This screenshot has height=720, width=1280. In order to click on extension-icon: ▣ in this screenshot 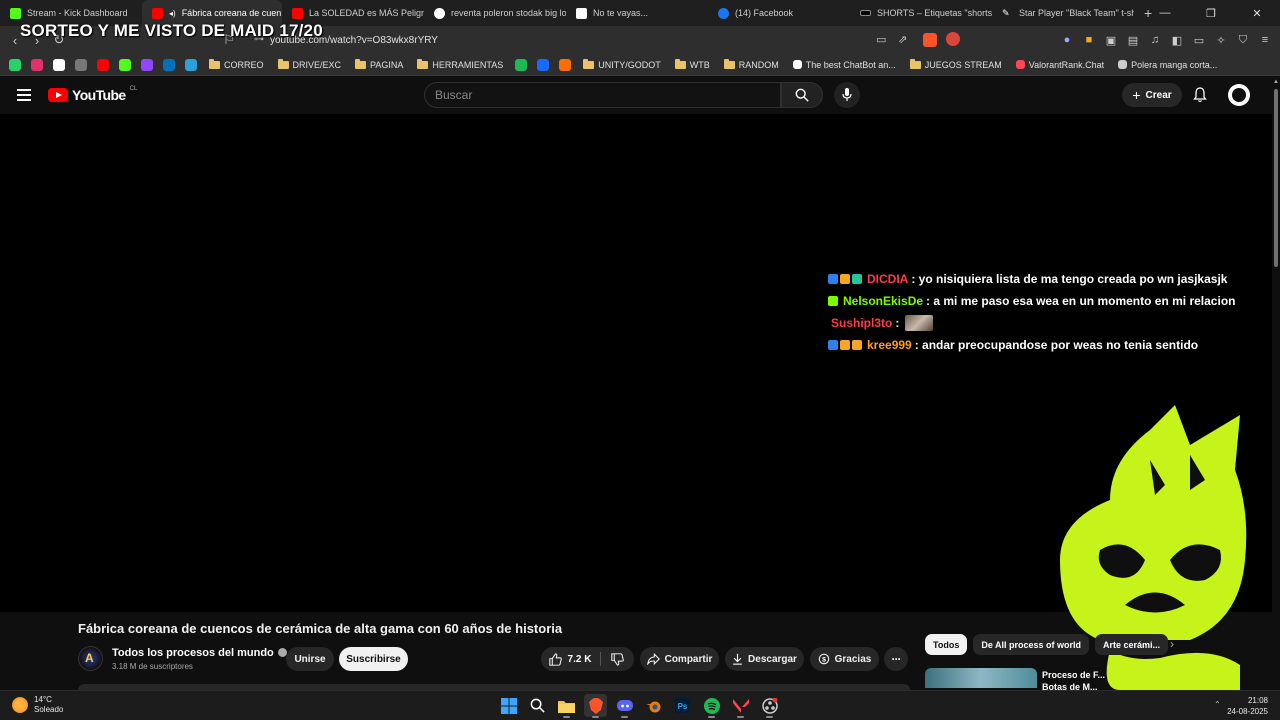, I will do `click(1111, 40)`.